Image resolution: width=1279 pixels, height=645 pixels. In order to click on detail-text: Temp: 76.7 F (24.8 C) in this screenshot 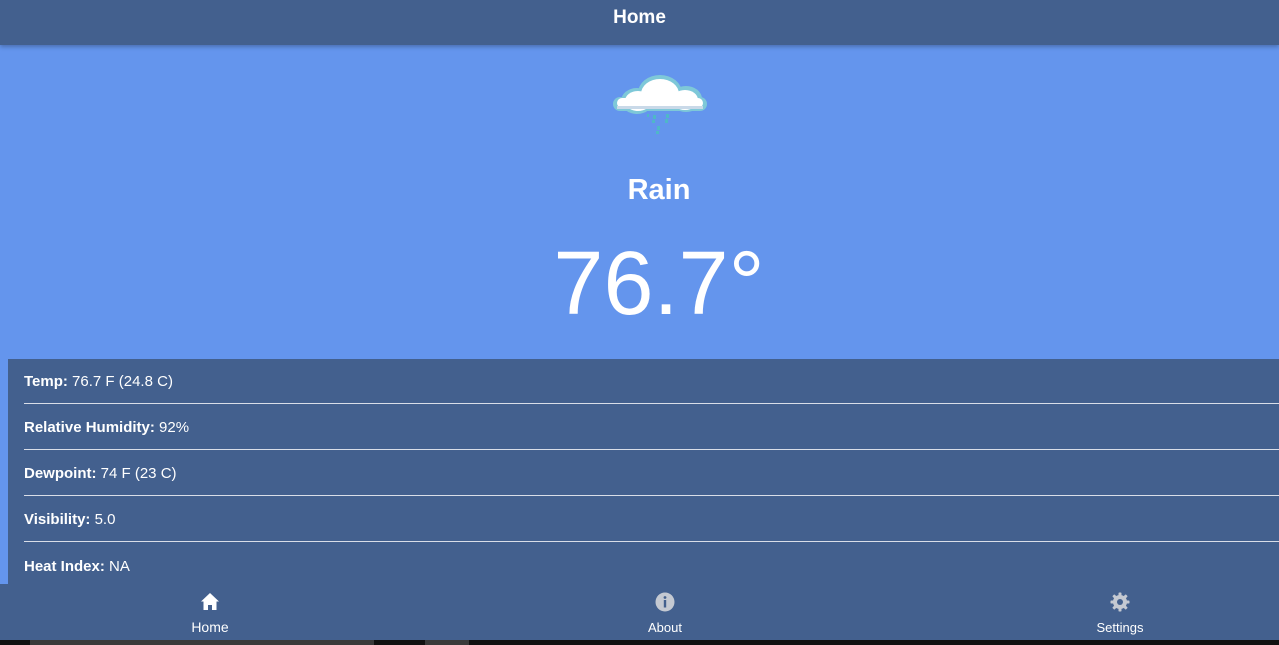, I will do `click(98, 381)`.